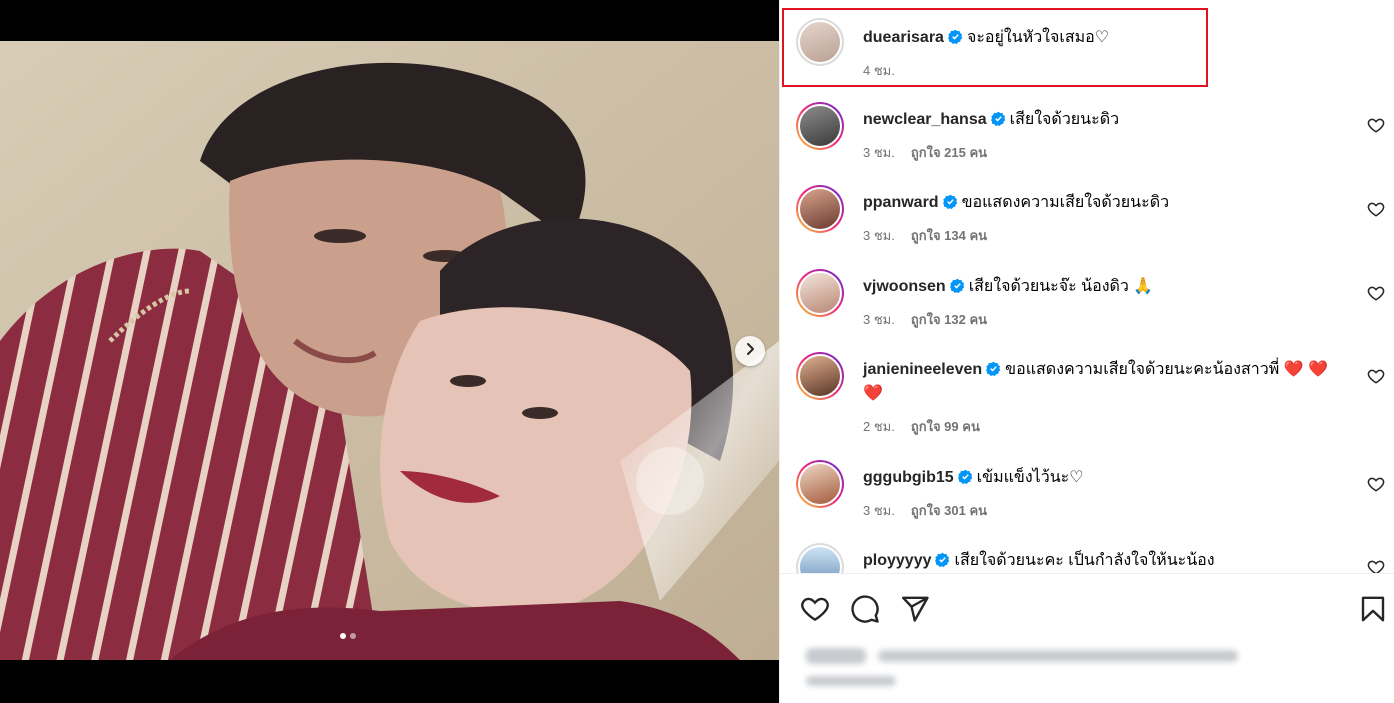  I want to click on comment-username: vjwoonsen, so click(904, 286).